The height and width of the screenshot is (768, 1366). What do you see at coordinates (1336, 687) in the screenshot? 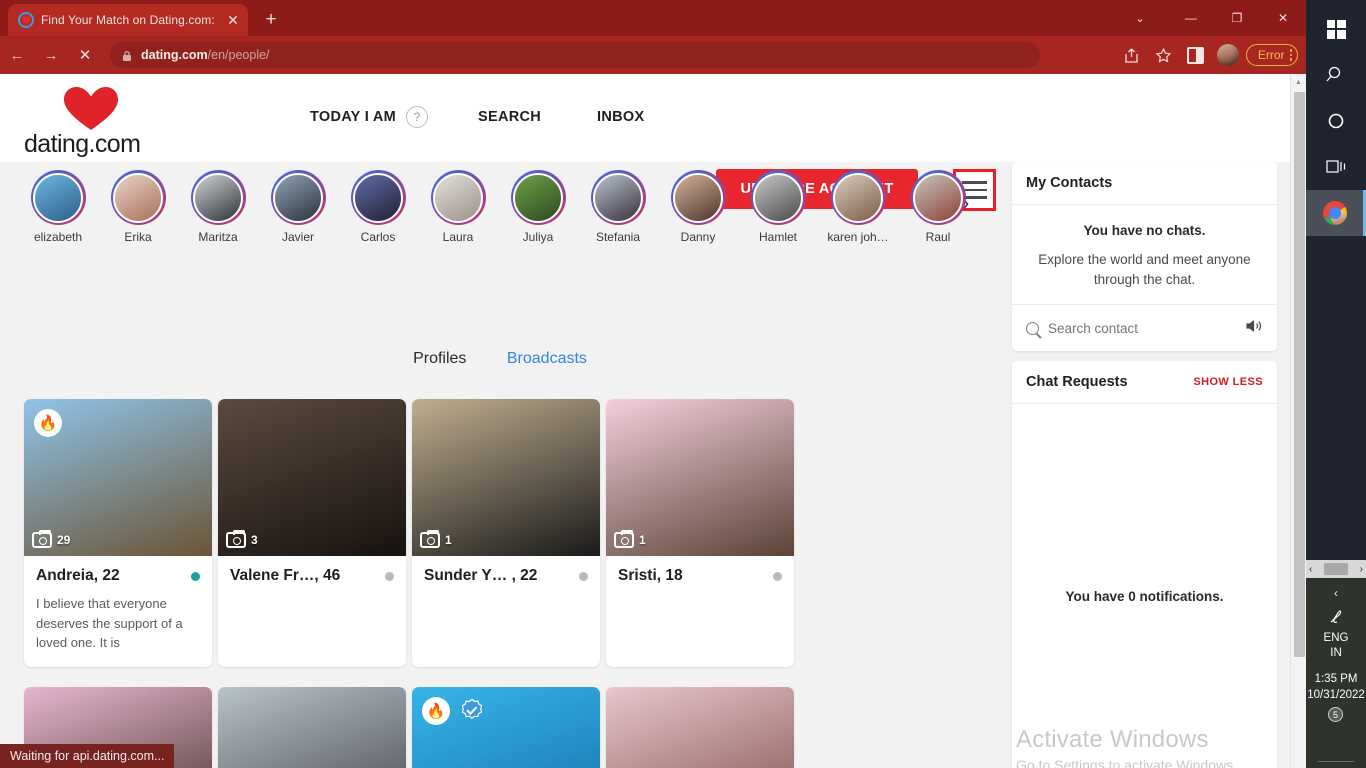
I see `clock: 1:35 PM 10/31/2022` at bounding box center [1336, 687].